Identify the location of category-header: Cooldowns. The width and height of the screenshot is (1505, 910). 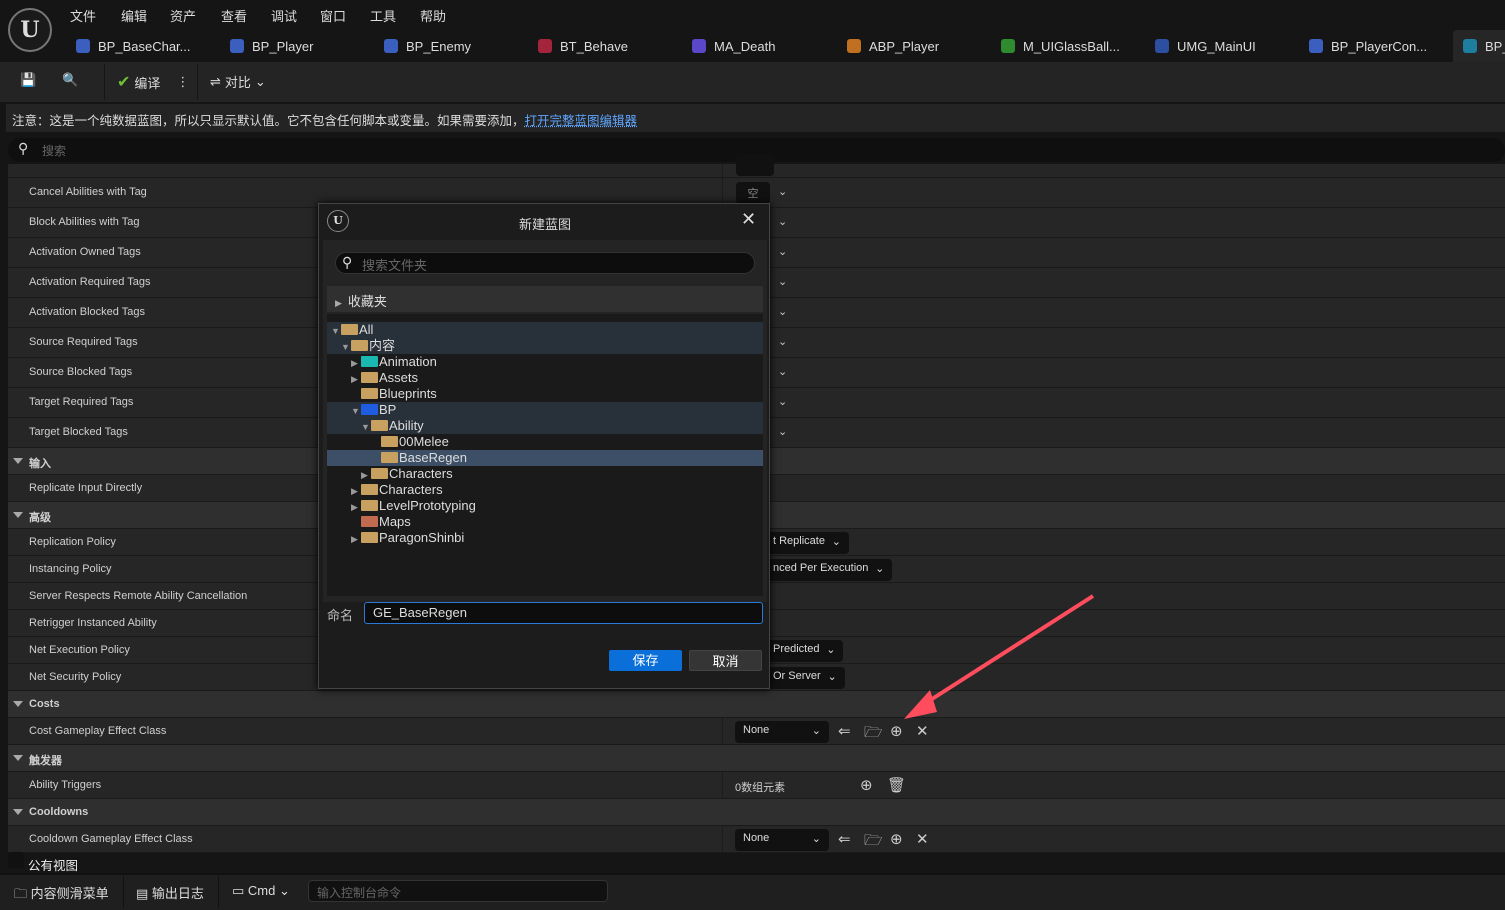
(756, 812).